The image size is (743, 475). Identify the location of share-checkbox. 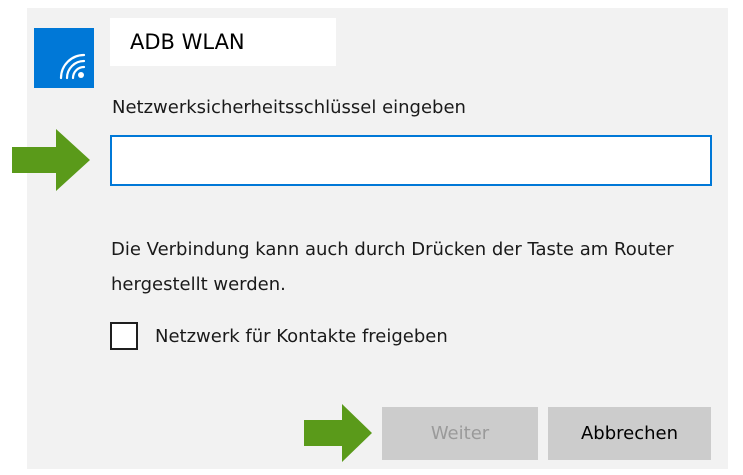
(124, 336).